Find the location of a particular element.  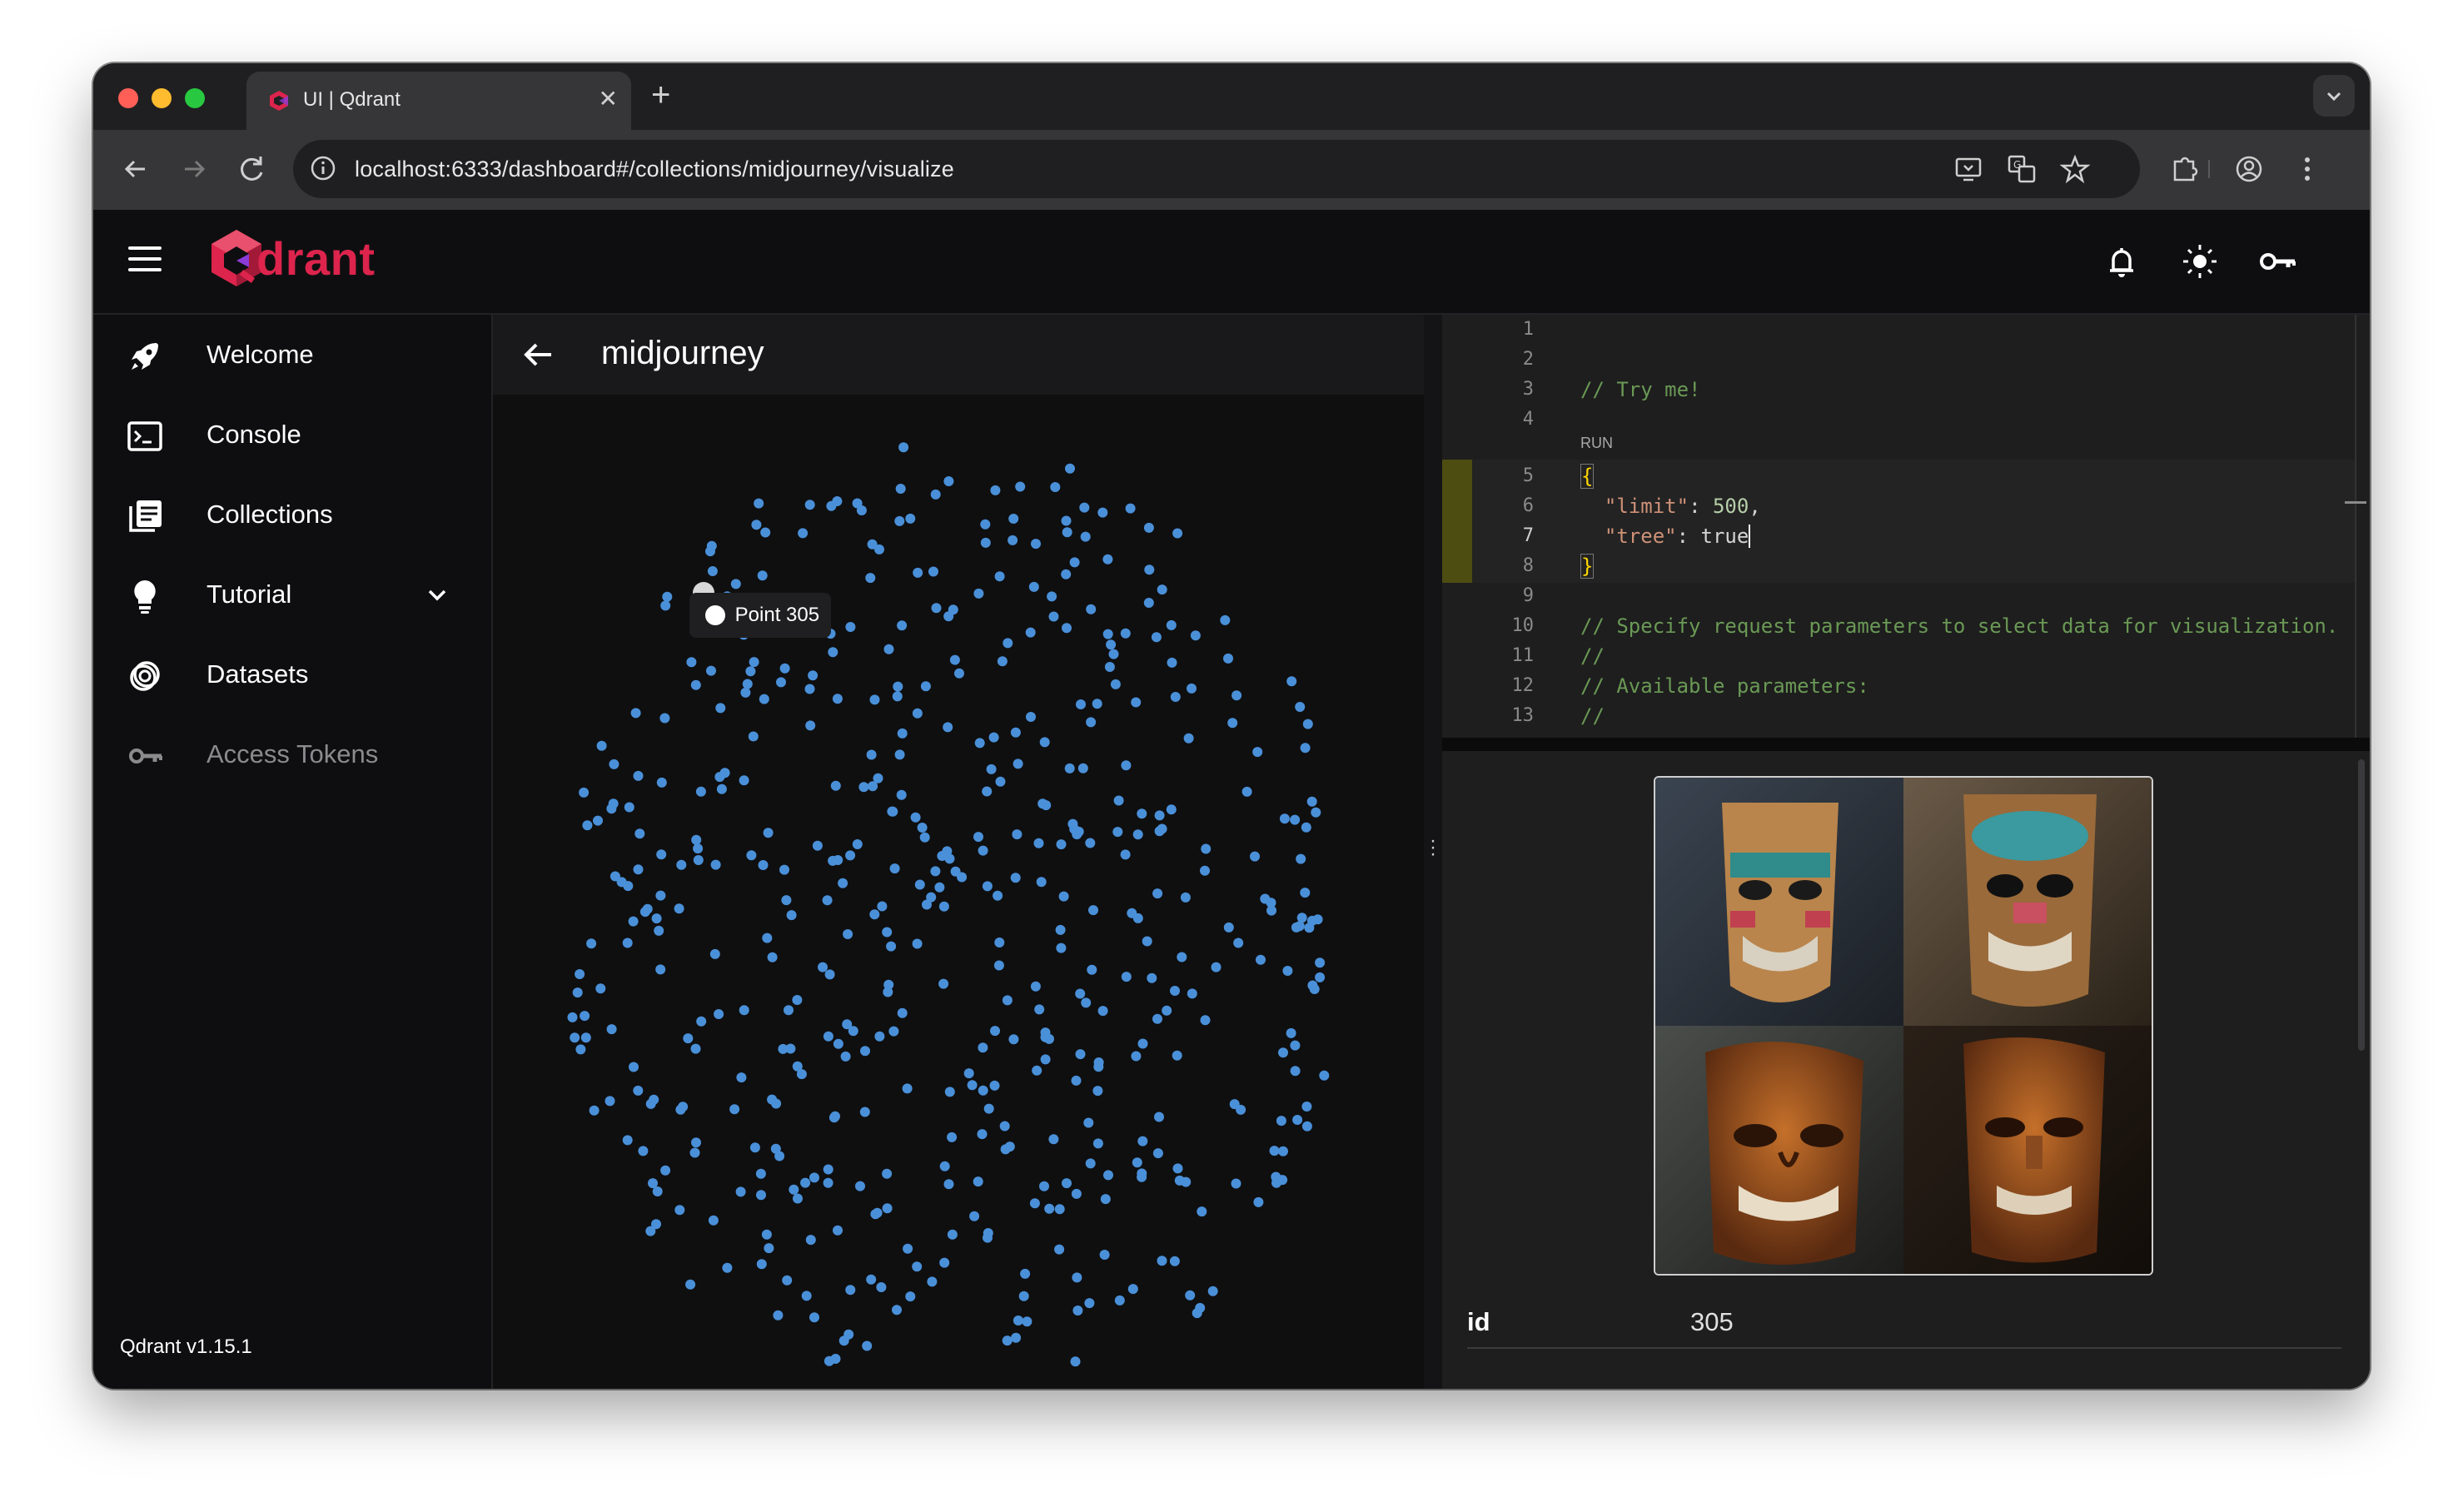

install-app-icon is located at coordinates (1968, 169).